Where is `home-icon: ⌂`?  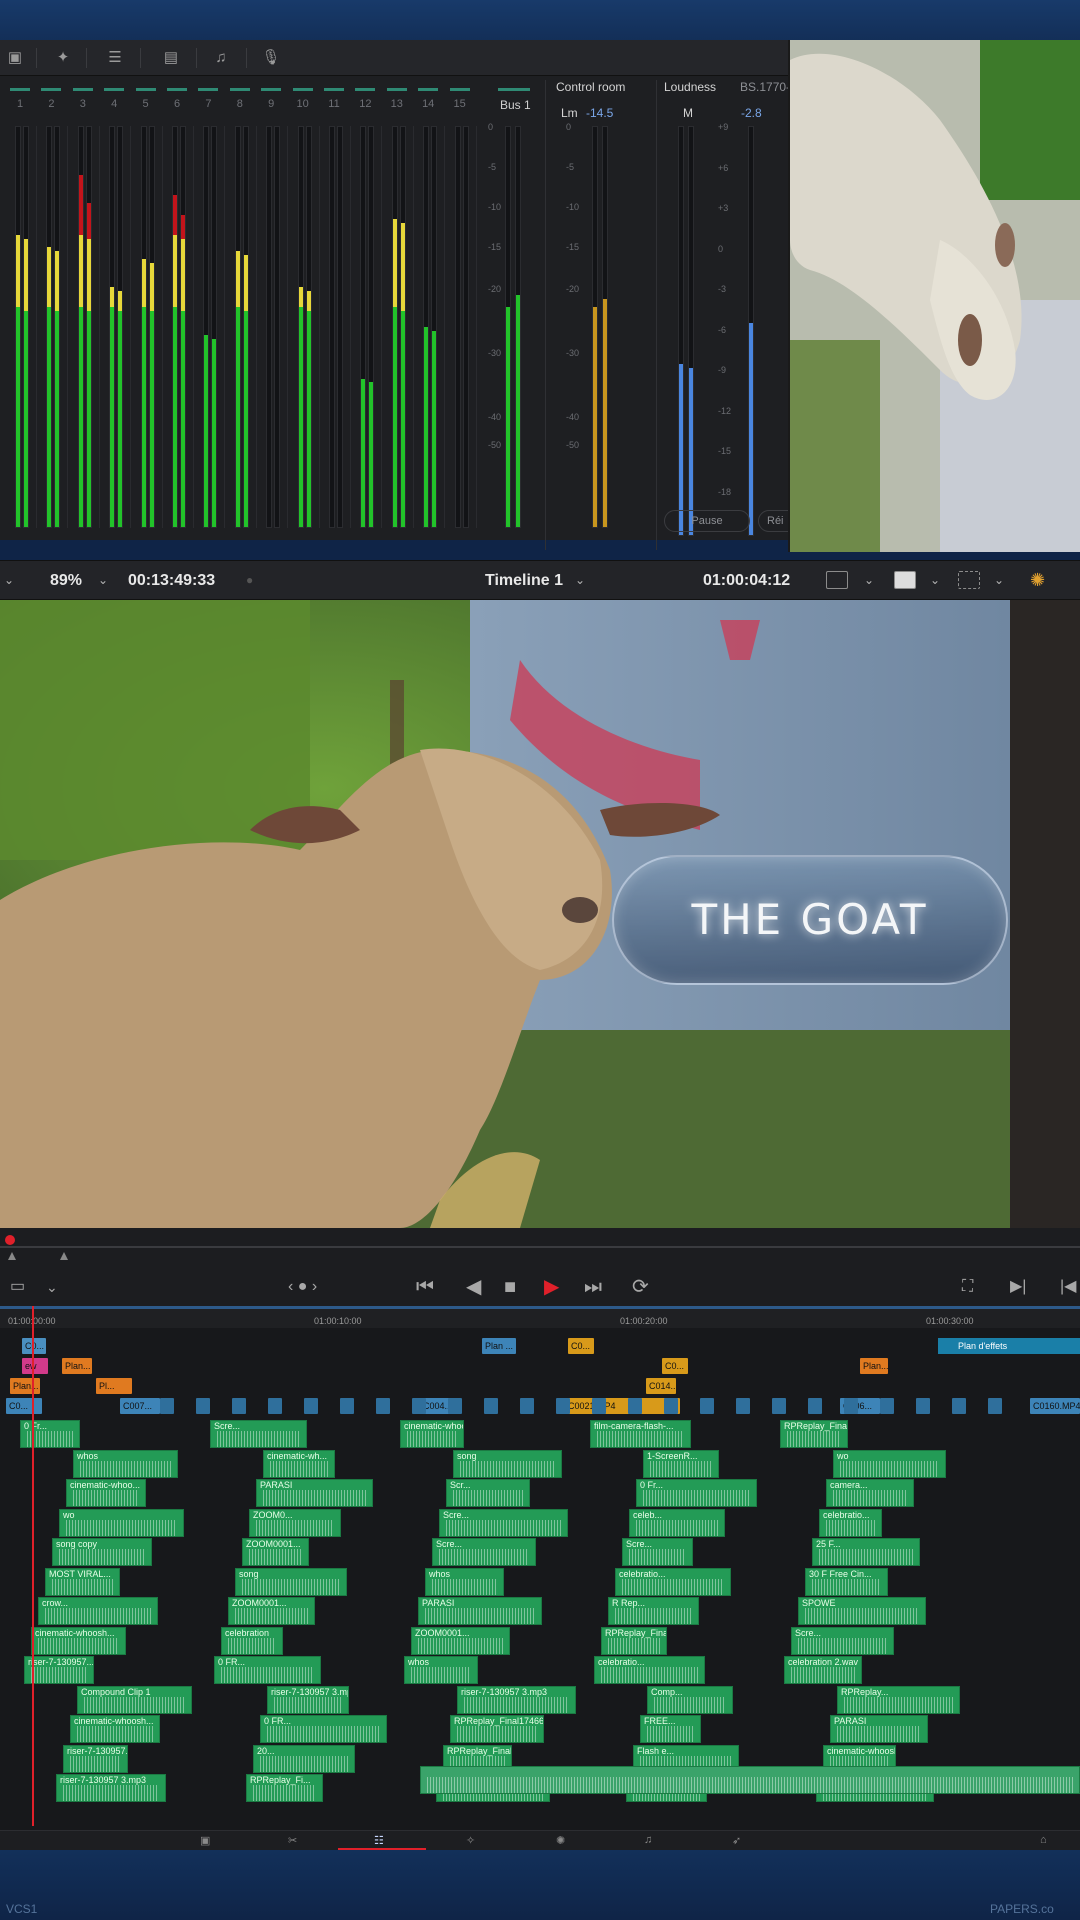
home-icon: ⌂ is located at coordinates (1043, 1840).